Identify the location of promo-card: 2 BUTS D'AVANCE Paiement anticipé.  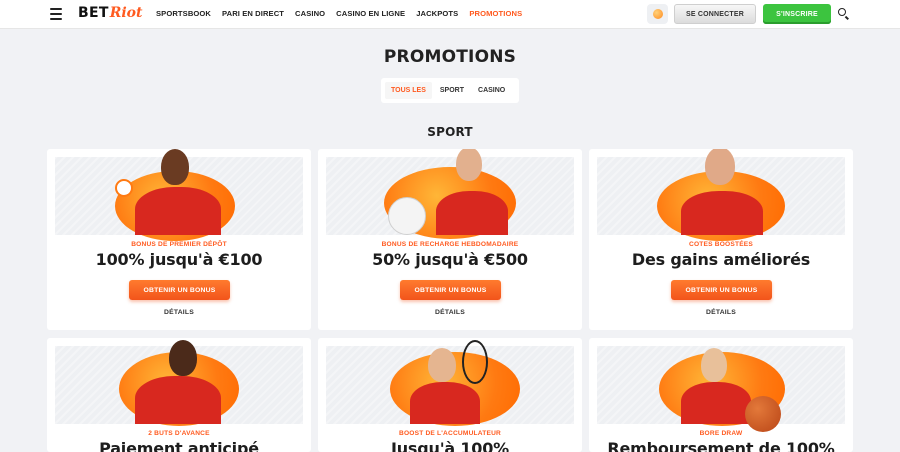
(179, 395).